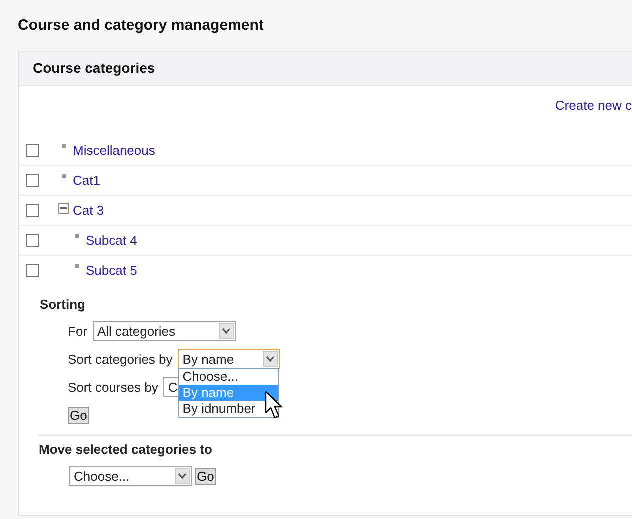 This screenshot has width=632, height=519. Describe the element at coordinates (141, 25) in the screenshot. I see `page-title: Course and category management` at that location.